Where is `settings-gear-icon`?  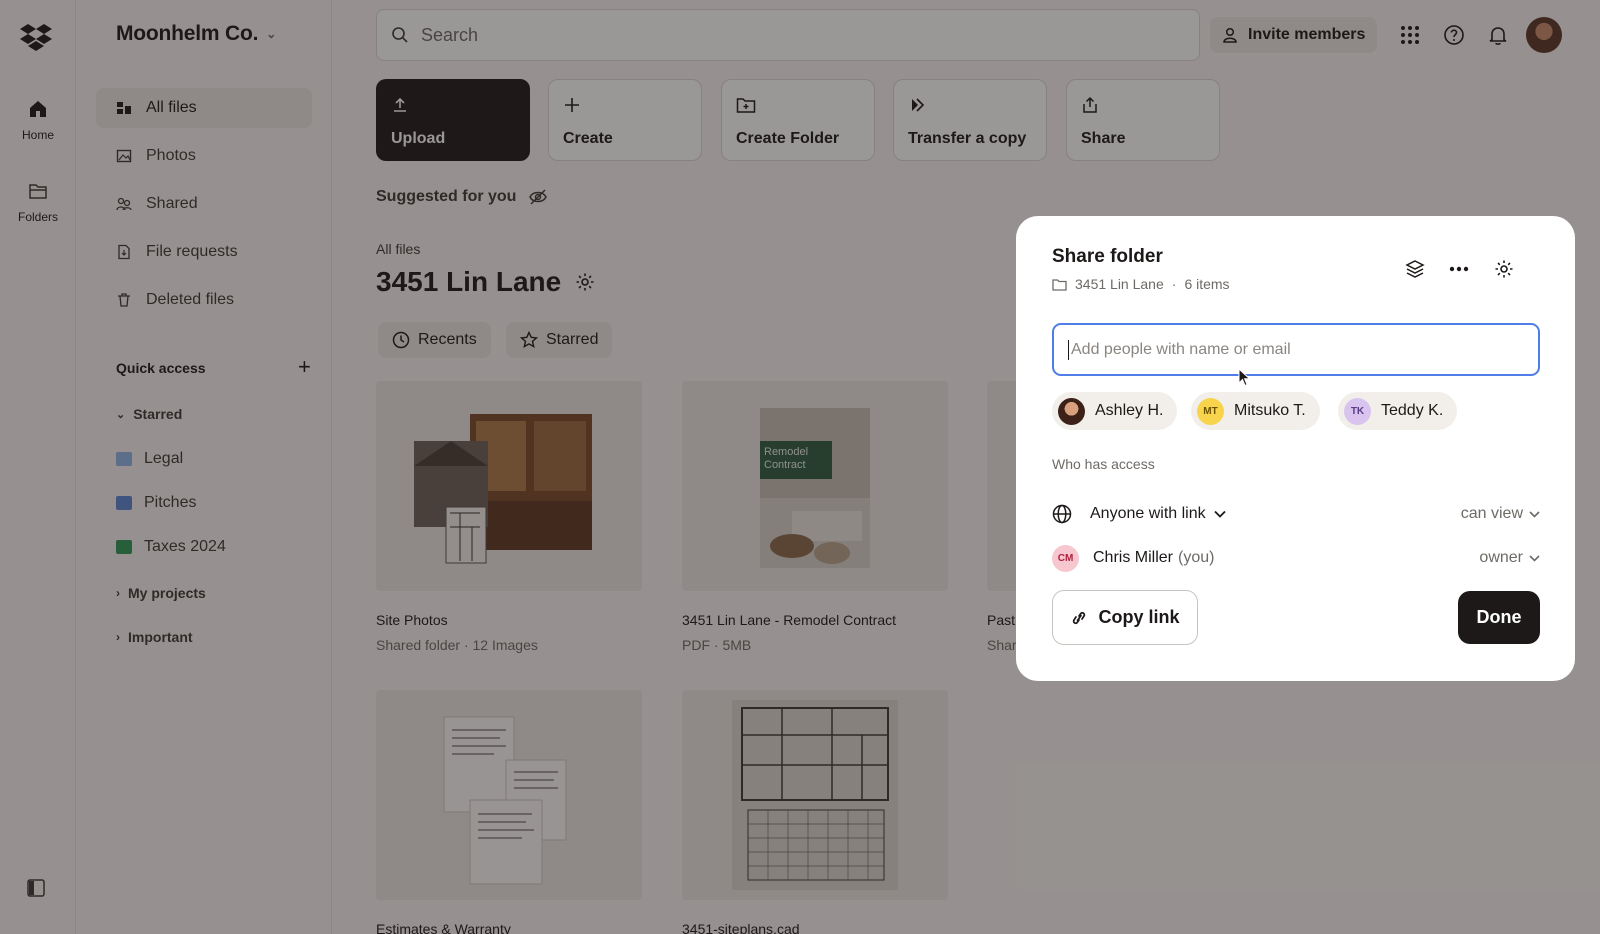 settings-gear-icon is located at coordinates (1504, 269).